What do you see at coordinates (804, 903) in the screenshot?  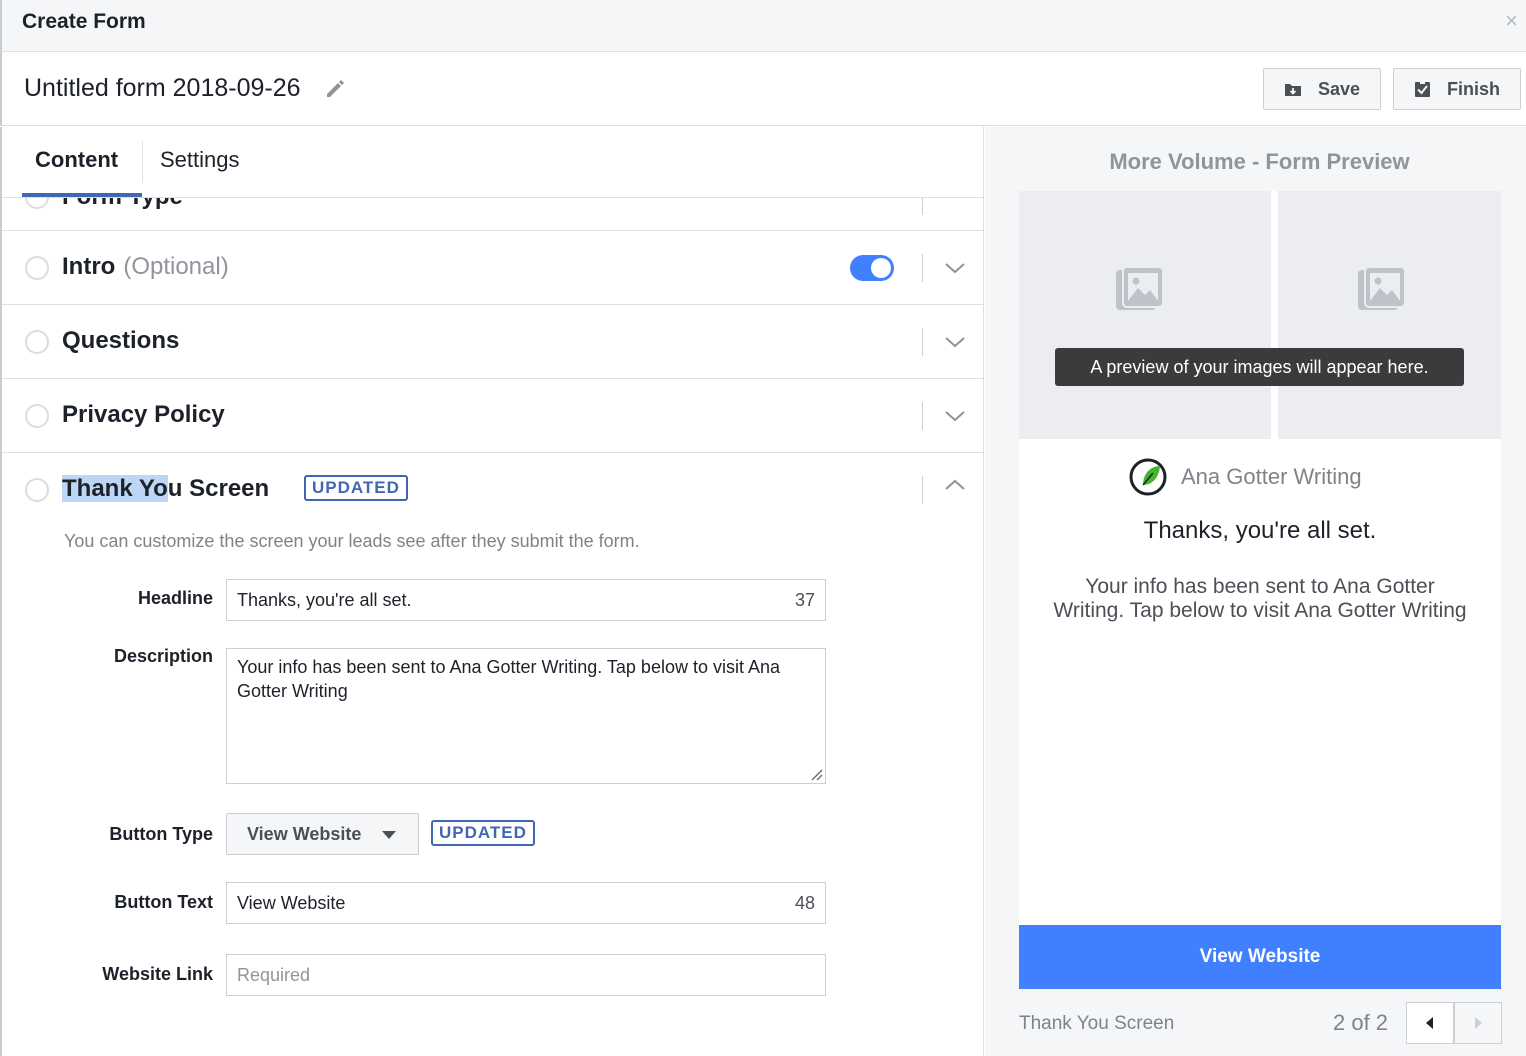 I see `button-text-char-count: 48` at bounding box center [804, 903].